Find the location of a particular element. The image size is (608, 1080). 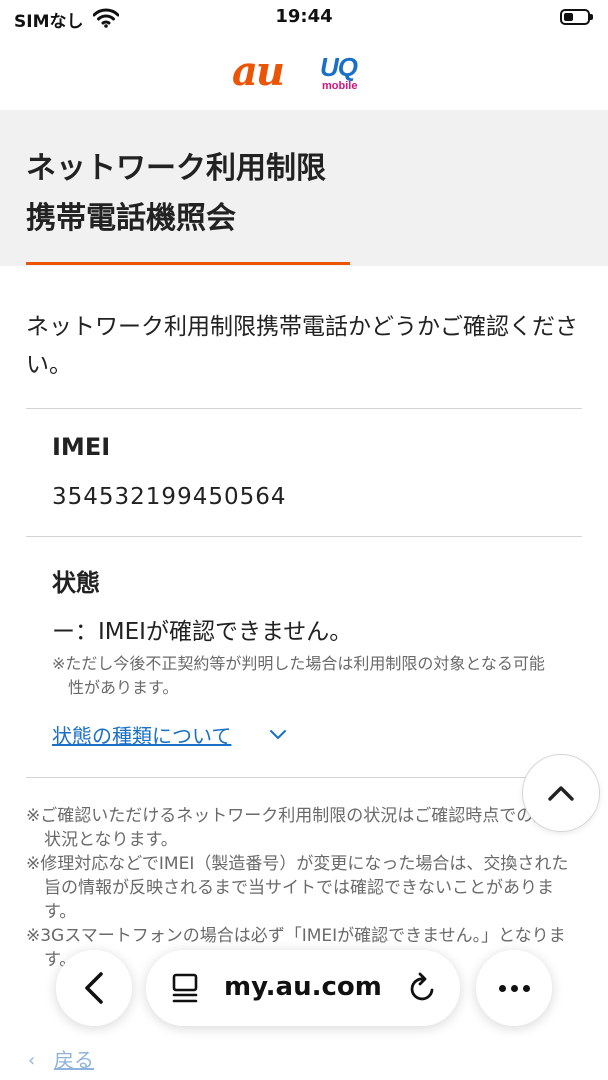

status-value: ー：IMEIが確認できません。 is located at coordinates (202, 632).